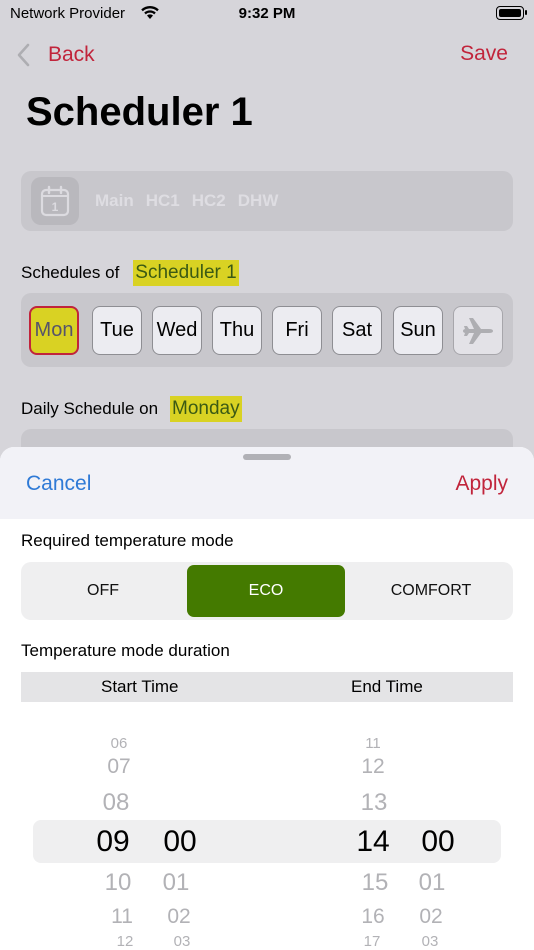  What do you see at coordinates (119, 767) in the screenshot?
I see `start-hour-option: 07` at bounding box center [119, 767].